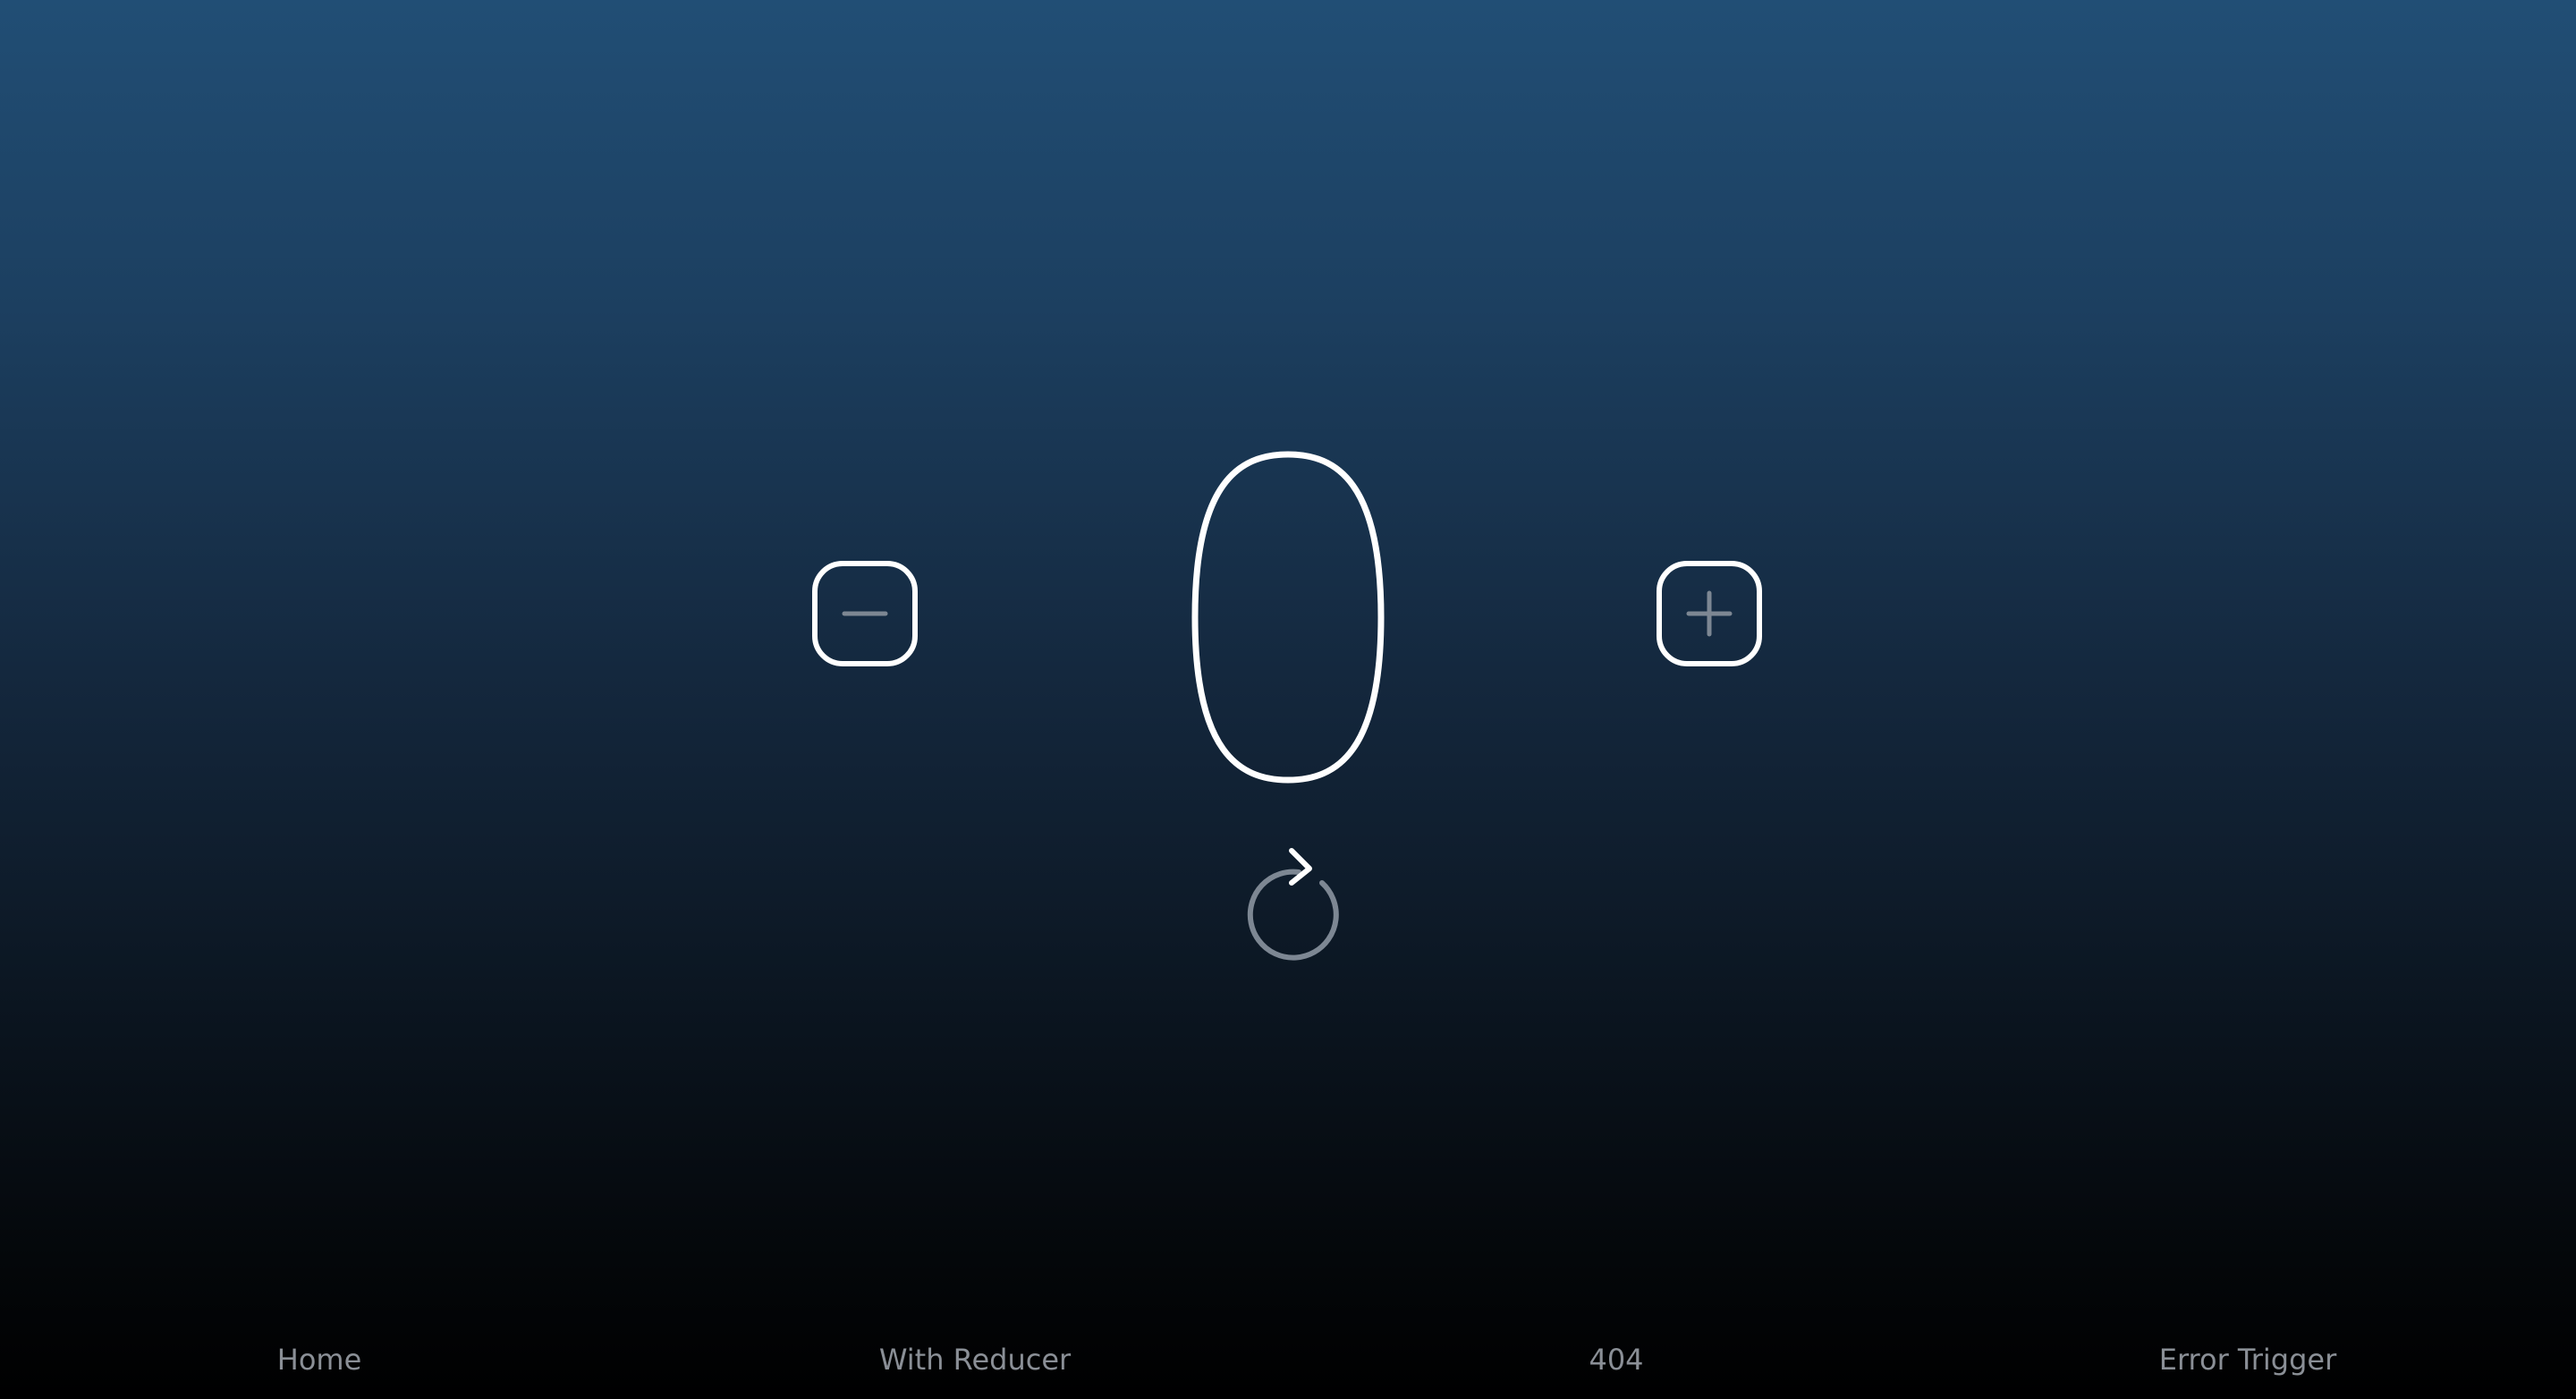 The image size is (2576, 1399). Describe the element at coordinates (1616, 1359) in the screenshot. I see `nav-link-404: 404` at that location.